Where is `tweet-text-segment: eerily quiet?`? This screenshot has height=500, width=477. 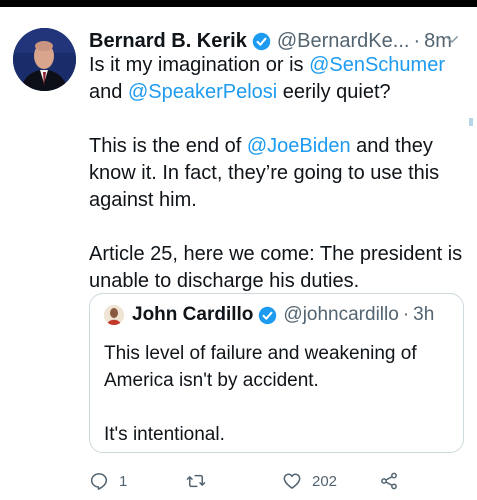
tweet-text-segment: eerily quiet? is located at coordinates (334, 92).